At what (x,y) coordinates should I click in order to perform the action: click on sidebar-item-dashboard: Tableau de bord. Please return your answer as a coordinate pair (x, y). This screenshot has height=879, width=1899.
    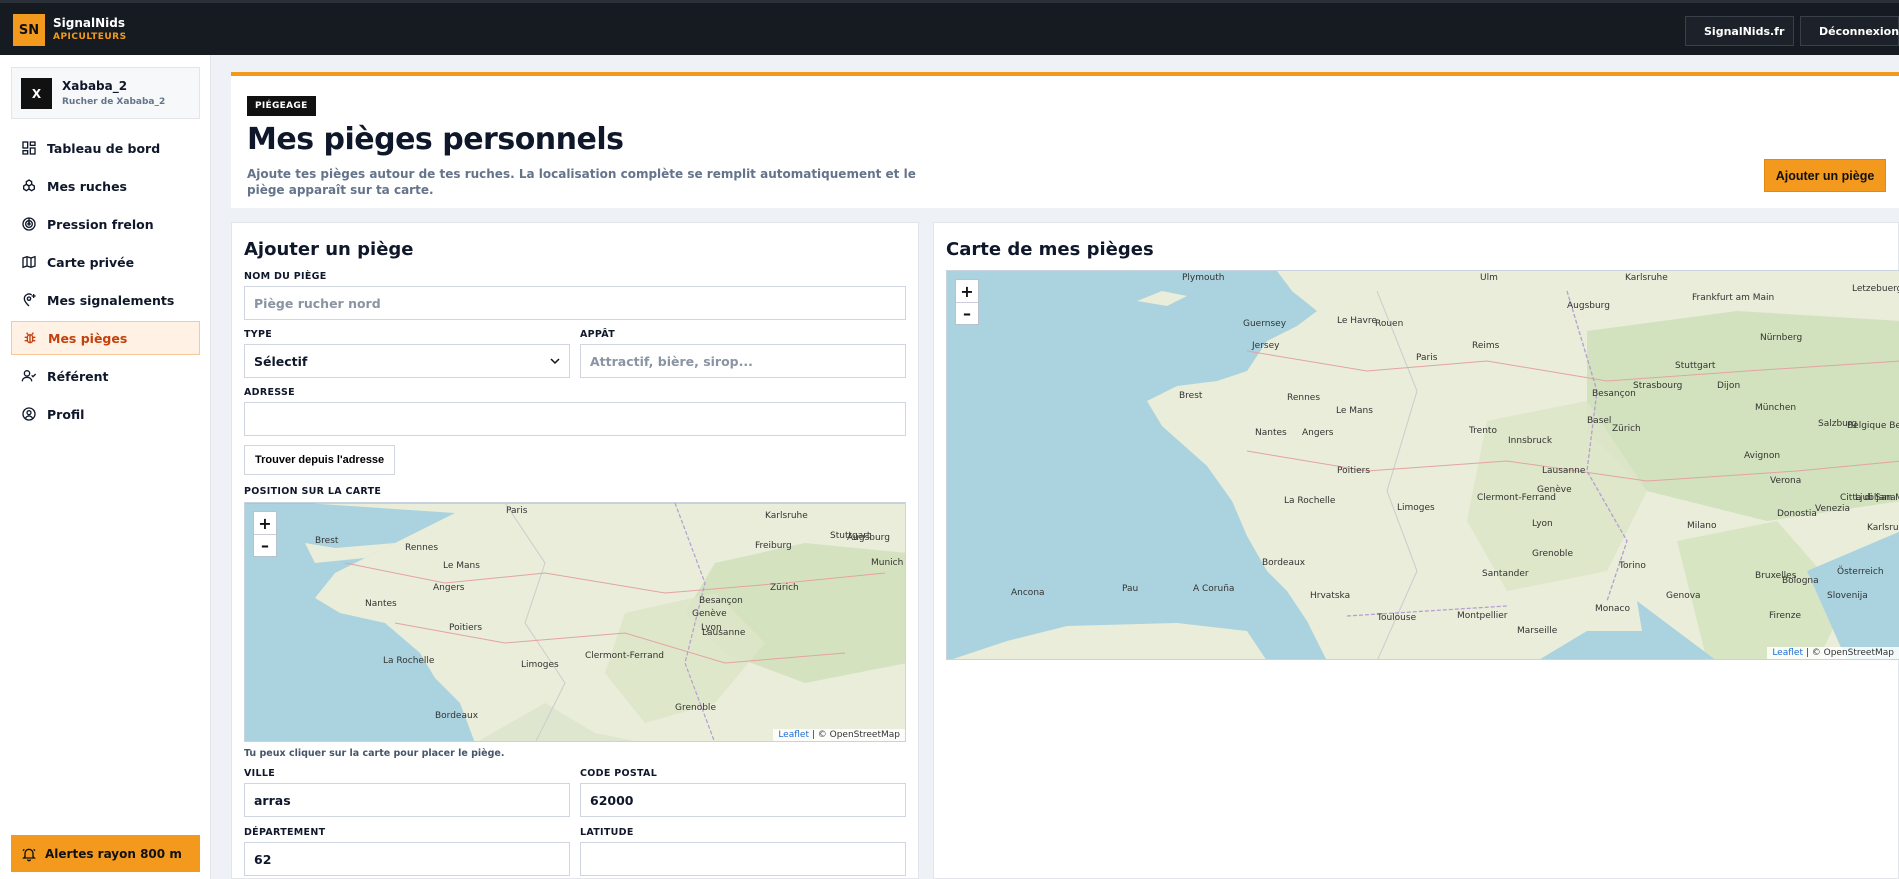
    Looking at the image, I should click on (105, 148).